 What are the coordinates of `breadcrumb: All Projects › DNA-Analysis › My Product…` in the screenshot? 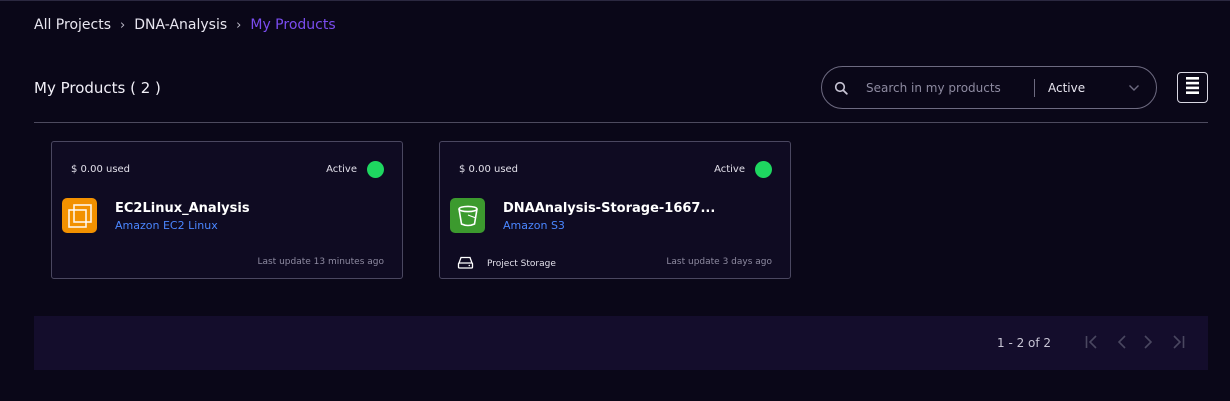 It's located at (185, 25).